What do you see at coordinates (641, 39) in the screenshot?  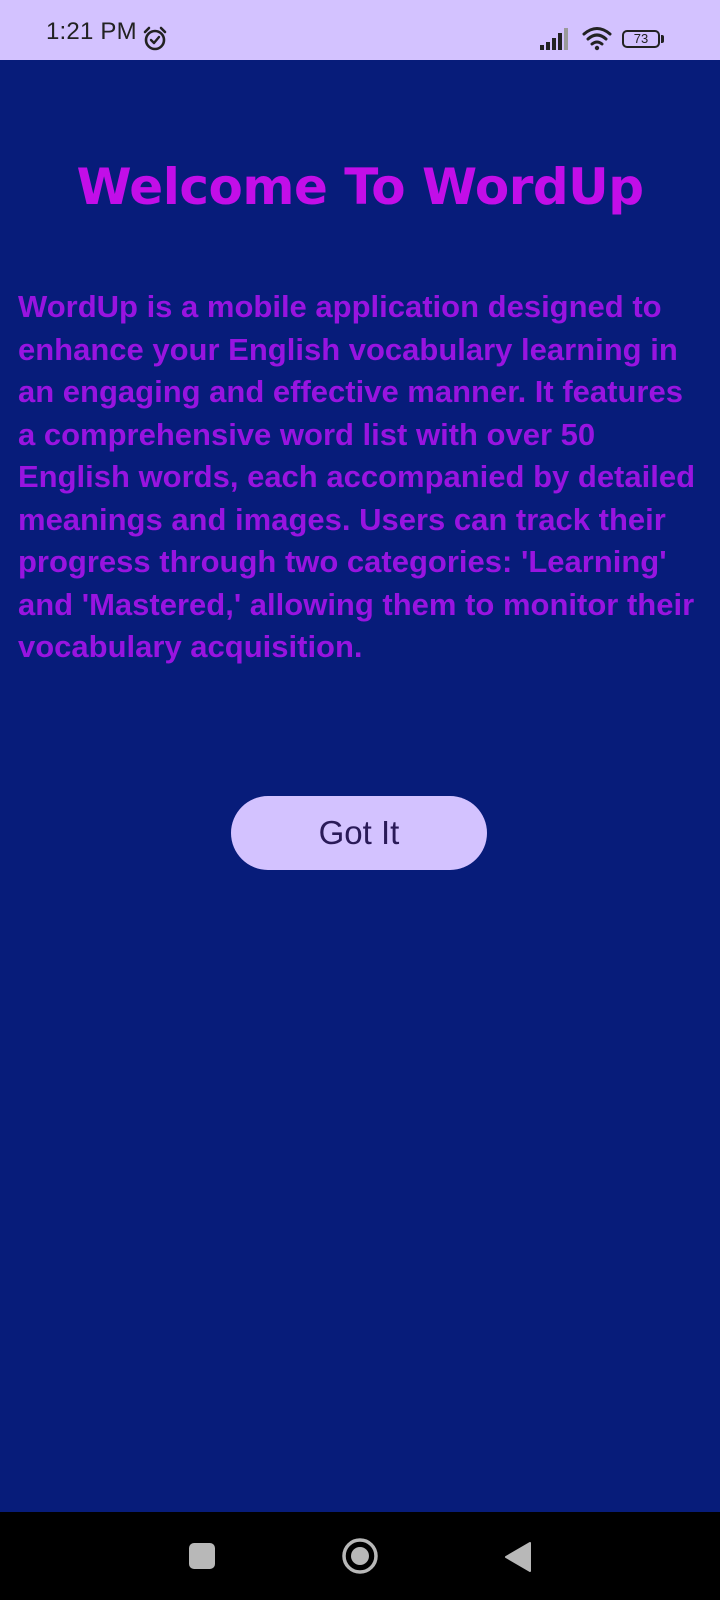 I see `battery-level: 73` at bounding box center [641, 39].